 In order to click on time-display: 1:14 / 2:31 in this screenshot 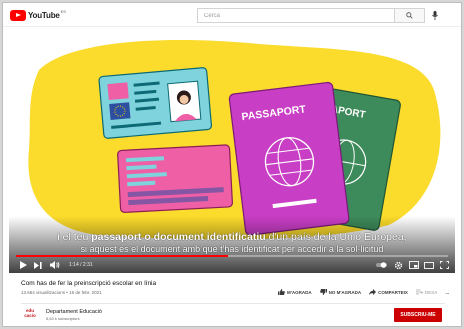, I will do `click(81, 265)`.